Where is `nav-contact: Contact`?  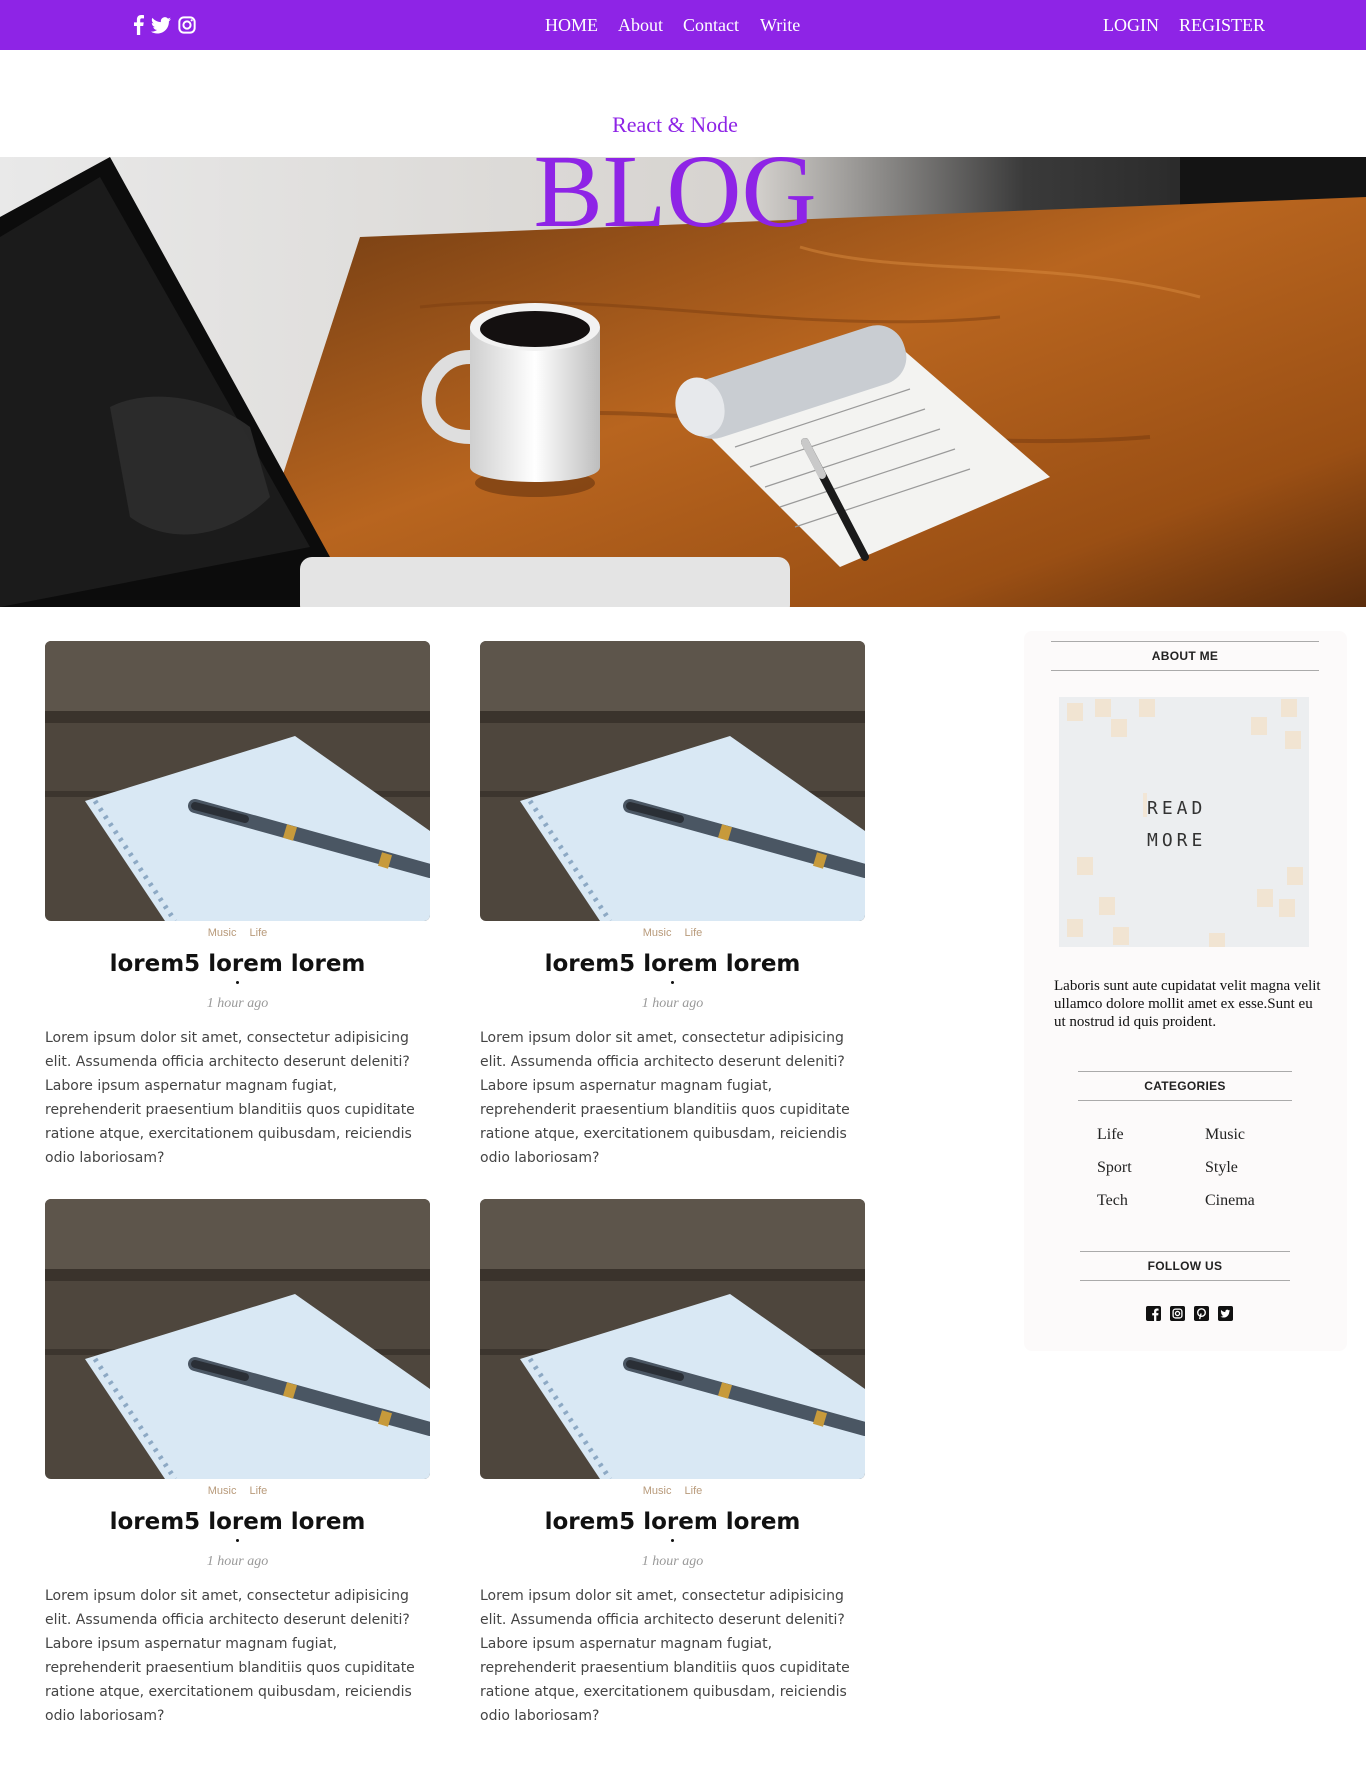
nav-contact: Contact is located at coordinates (711, 25).